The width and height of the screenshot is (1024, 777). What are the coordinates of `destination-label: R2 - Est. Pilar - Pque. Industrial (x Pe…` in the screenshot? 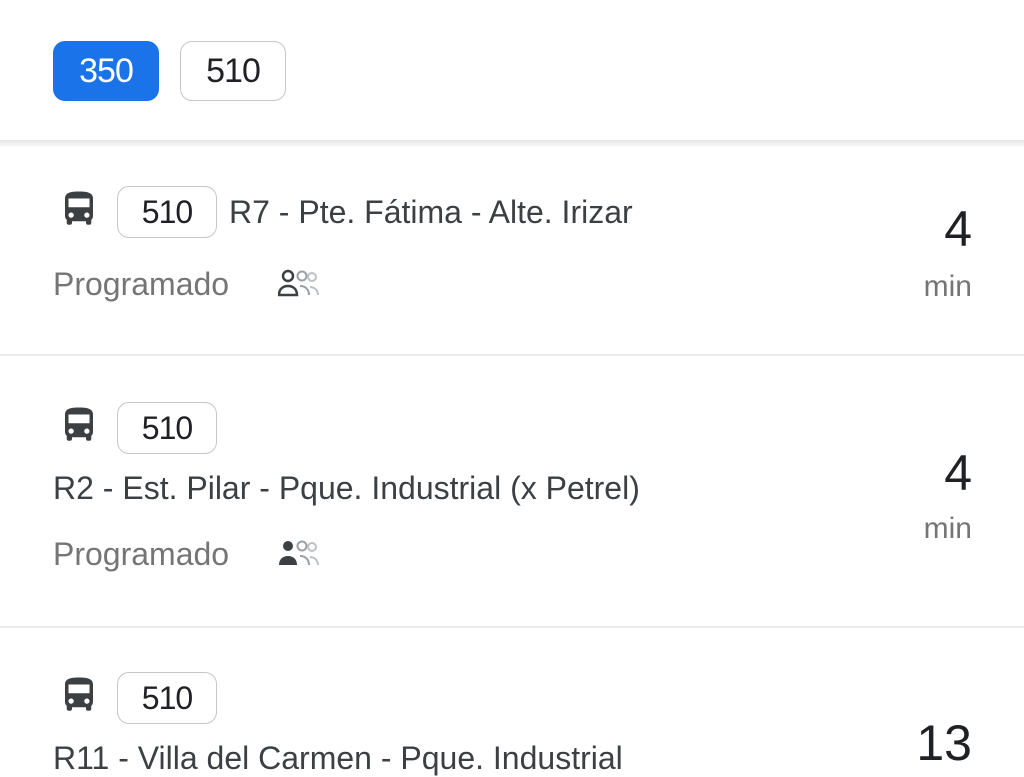 It's located at (346, 488).